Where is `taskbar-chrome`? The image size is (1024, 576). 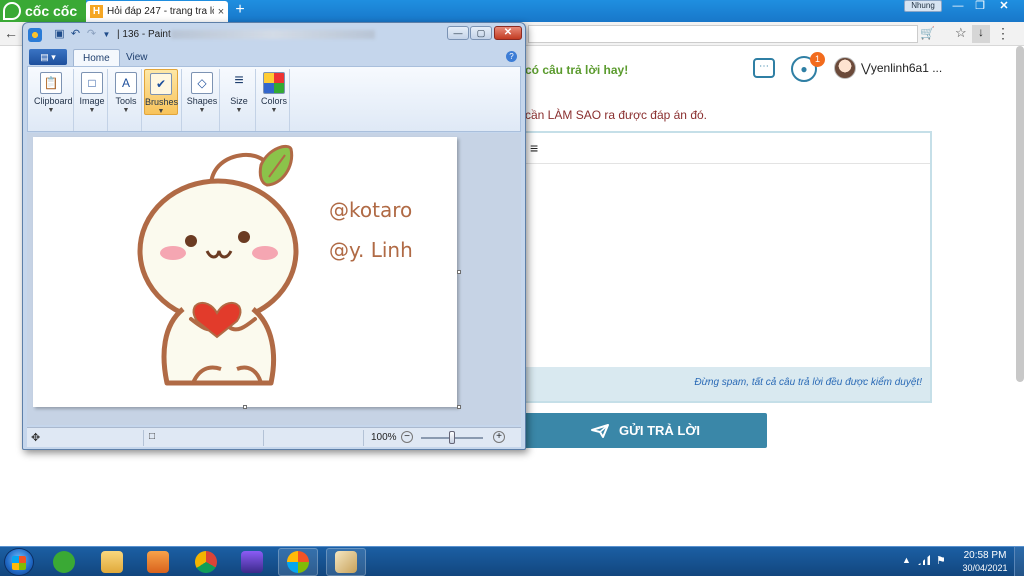
taskbar-chrome is located at coordinates (206, 562).